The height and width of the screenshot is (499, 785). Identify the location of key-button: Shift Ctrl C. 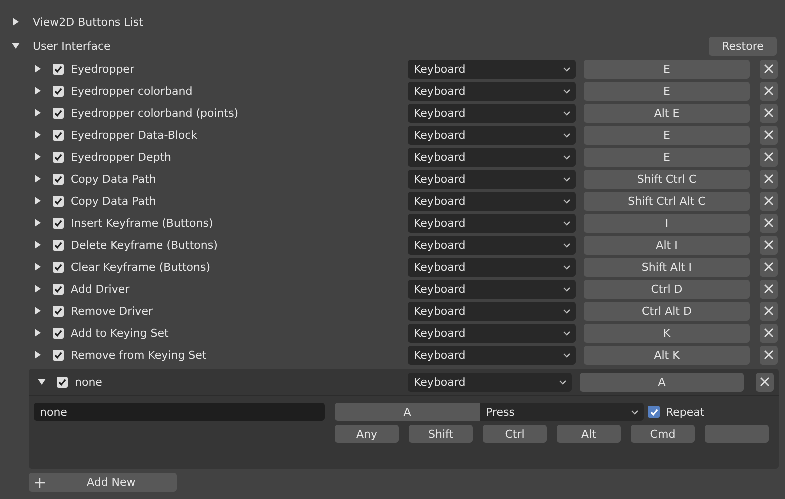
(667, 179).